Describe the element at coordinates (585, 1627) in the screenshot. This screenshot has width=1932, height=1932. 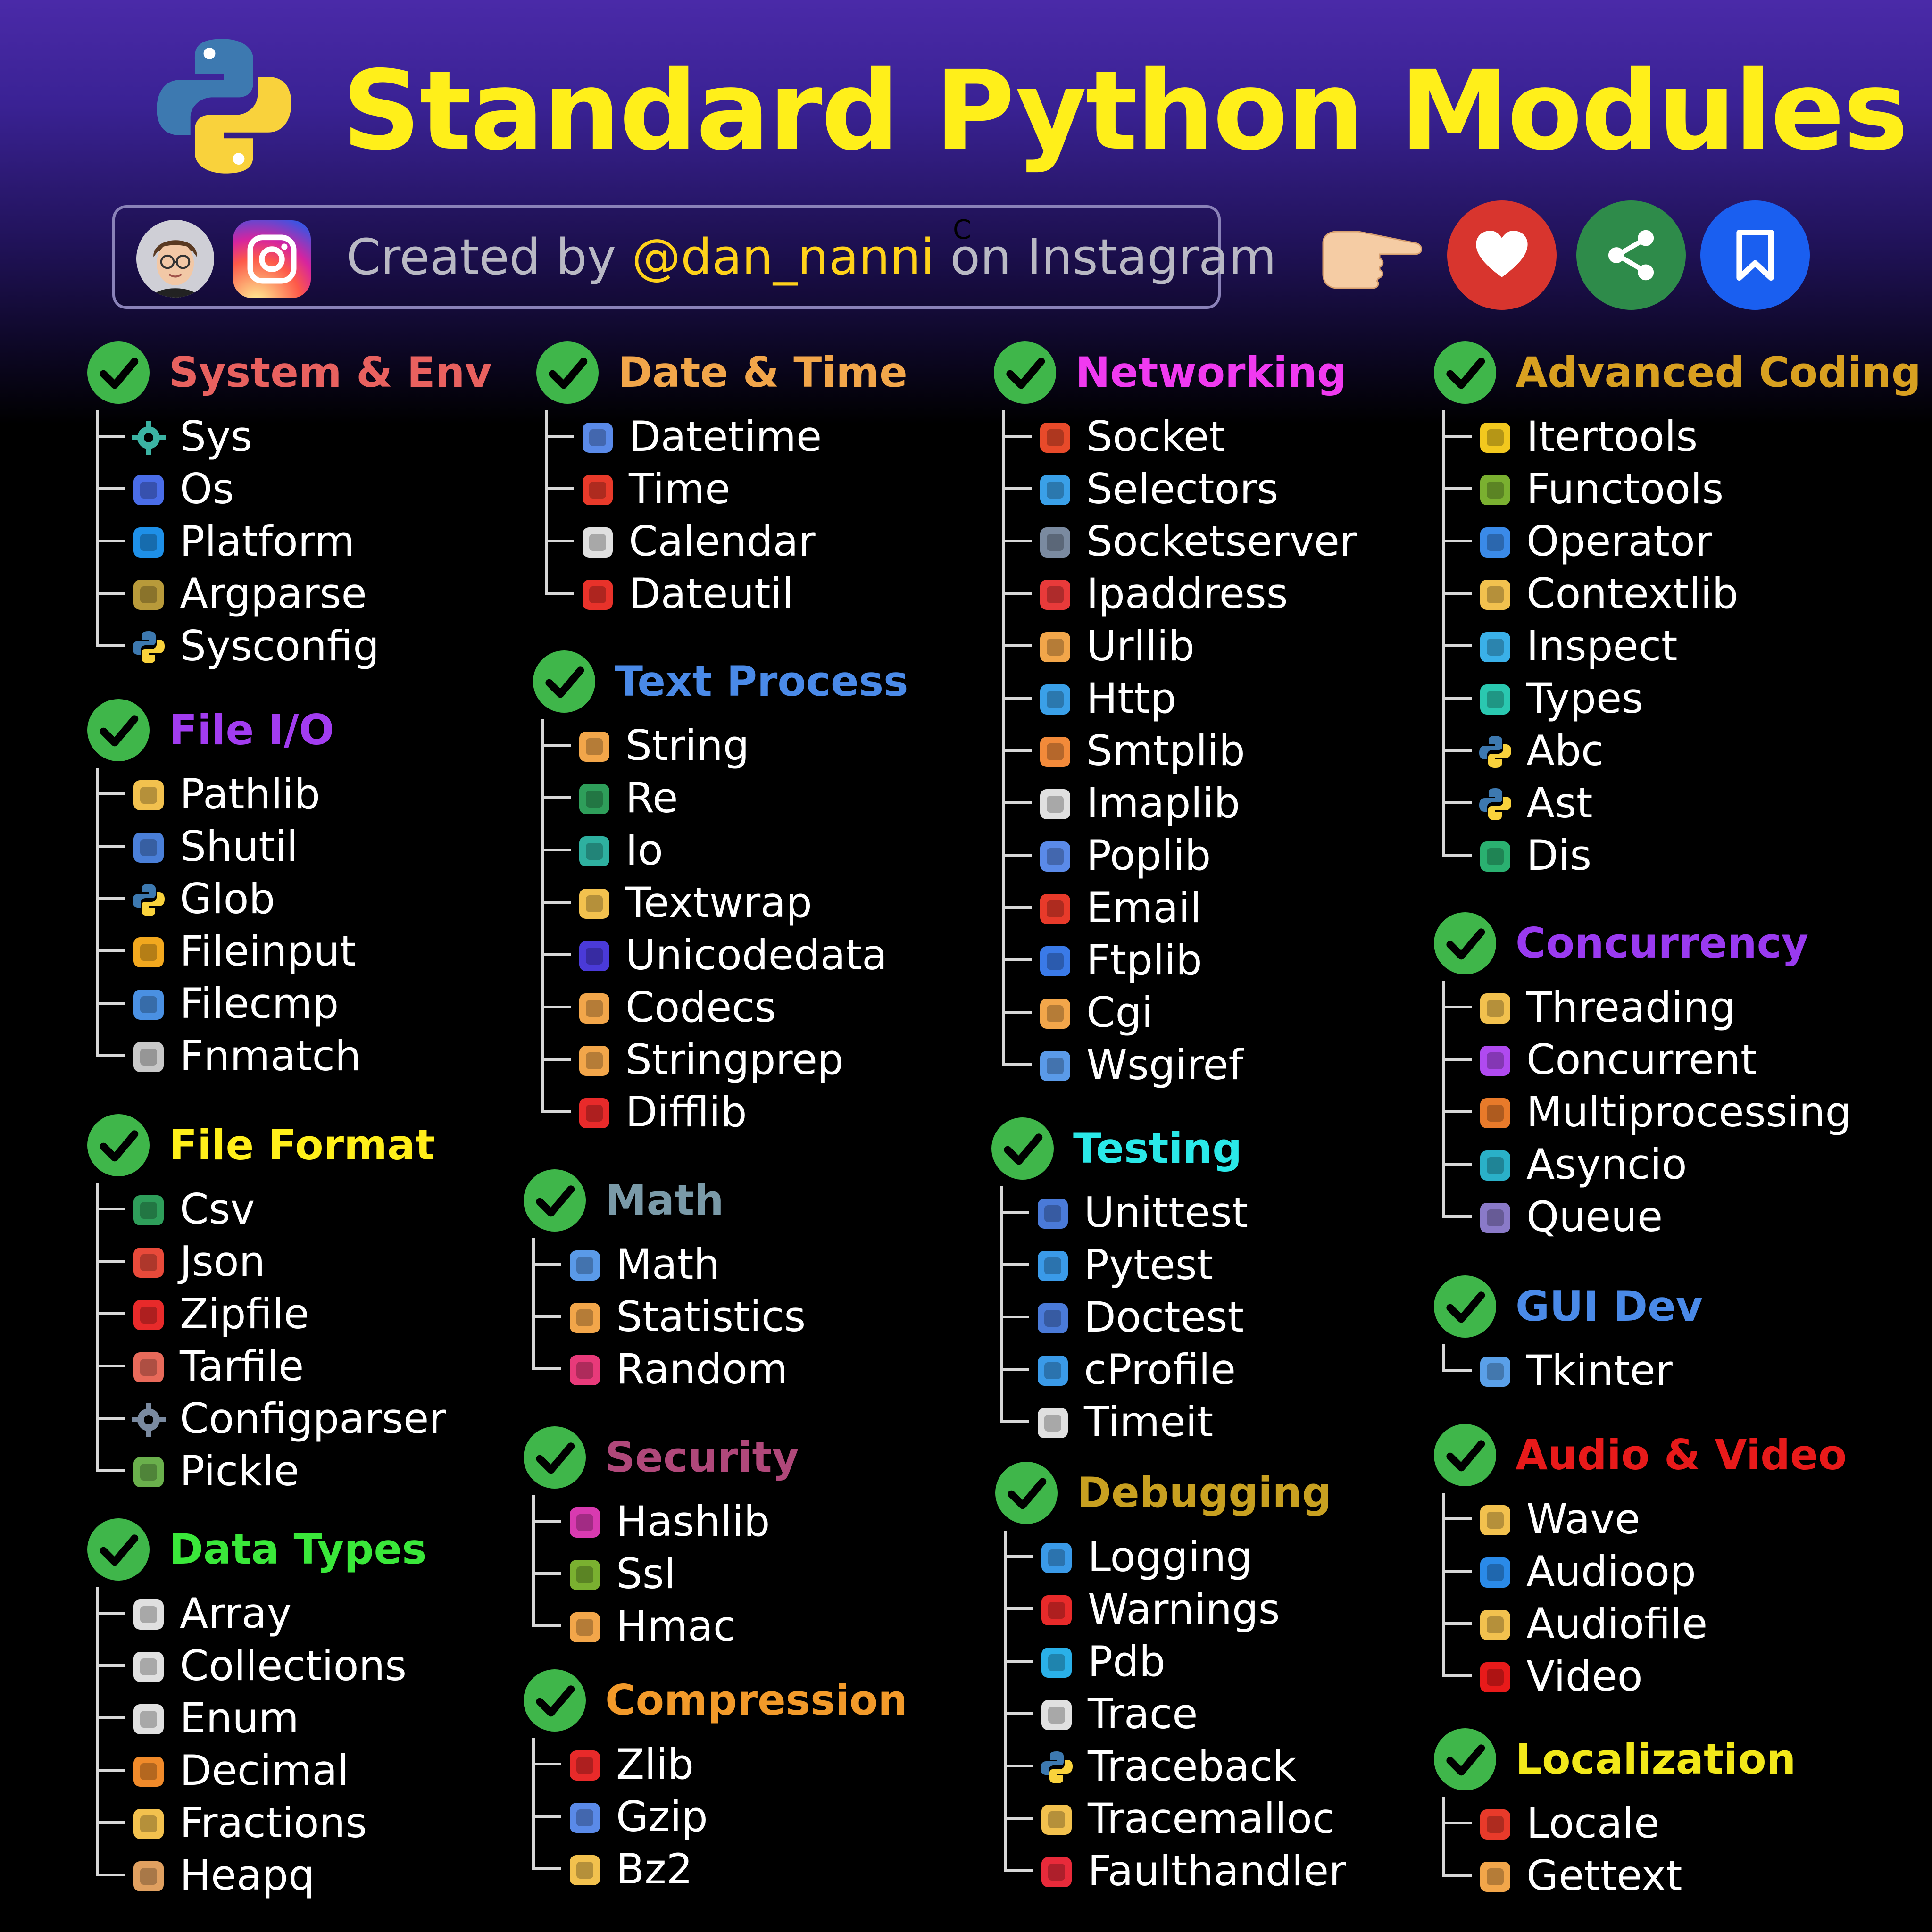
I see `lock-icon` at that location.